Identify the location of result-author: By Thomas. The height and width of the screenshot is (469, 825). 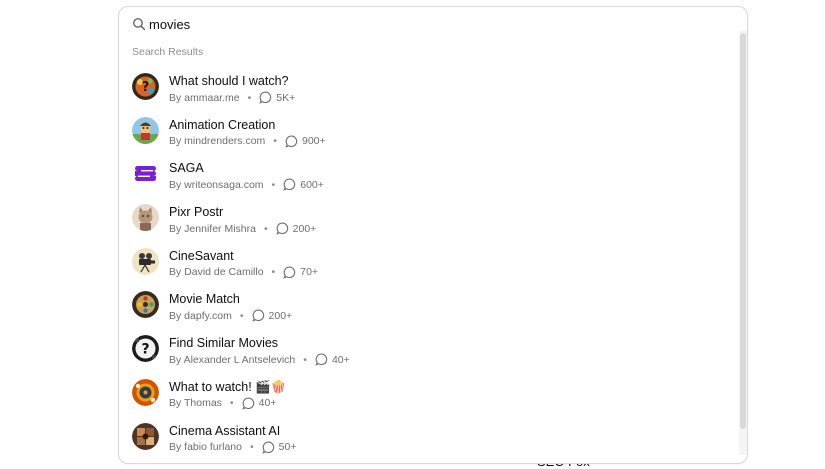
(195, 403).